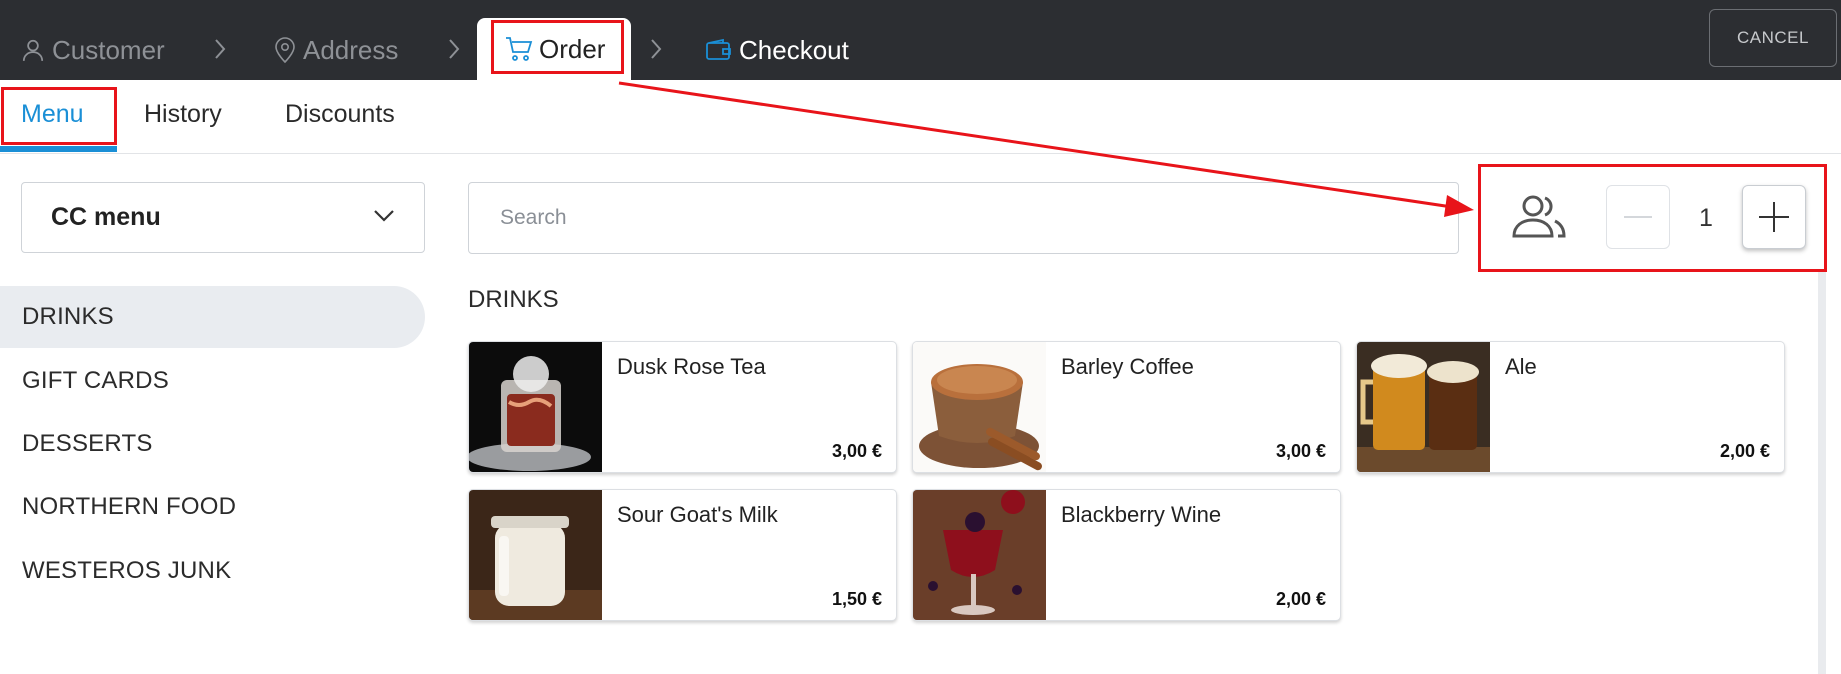  I want to click on product-name: Dusk Rose Tea, so click(691, 366).